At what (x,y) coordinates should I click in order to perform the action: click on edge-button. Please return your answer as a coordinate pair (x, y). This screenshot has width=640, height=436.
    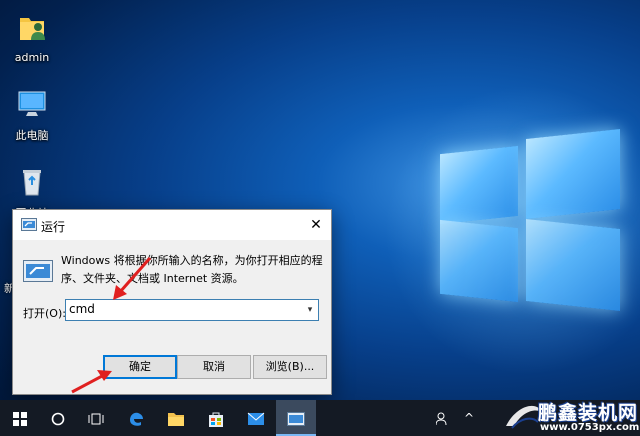
    Looking at the image, I should click on (136, 418).